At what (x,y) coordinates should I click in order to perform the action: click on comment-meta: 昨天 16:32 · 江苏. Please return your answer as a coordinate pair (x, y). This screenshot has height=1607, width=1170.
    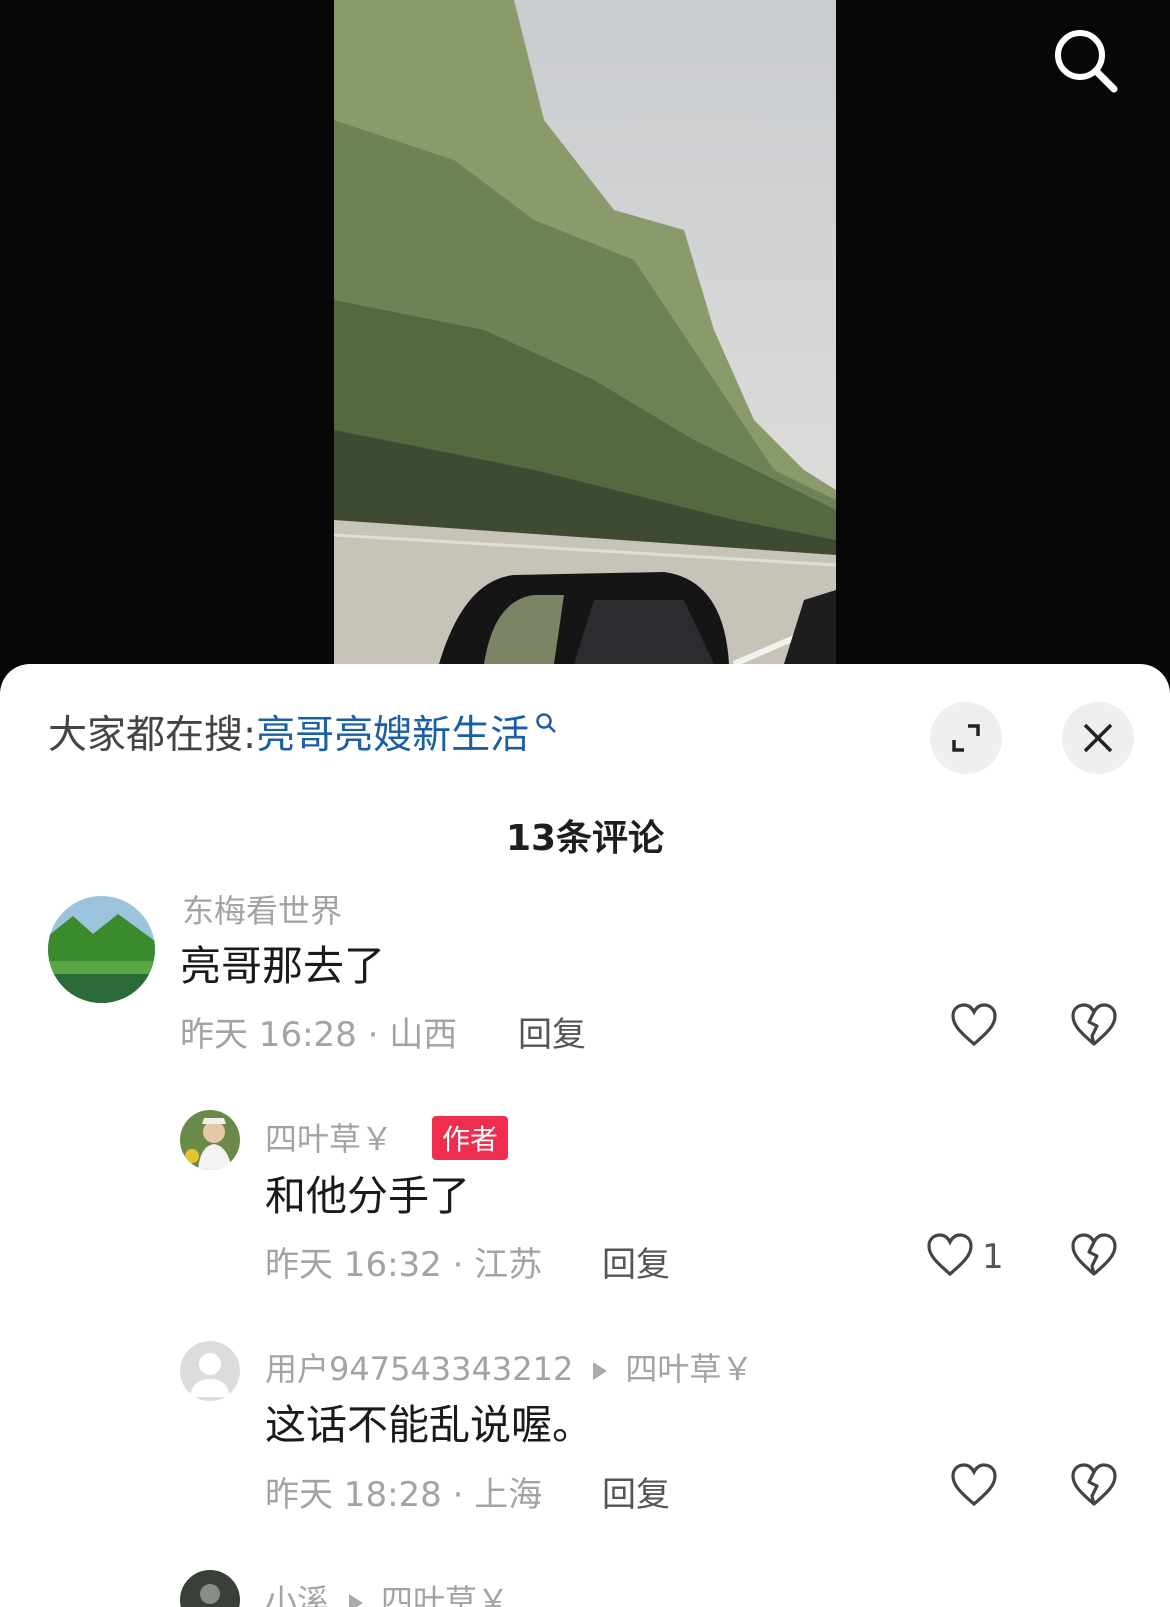
    Looking at the image, I should click on (404, 1265).